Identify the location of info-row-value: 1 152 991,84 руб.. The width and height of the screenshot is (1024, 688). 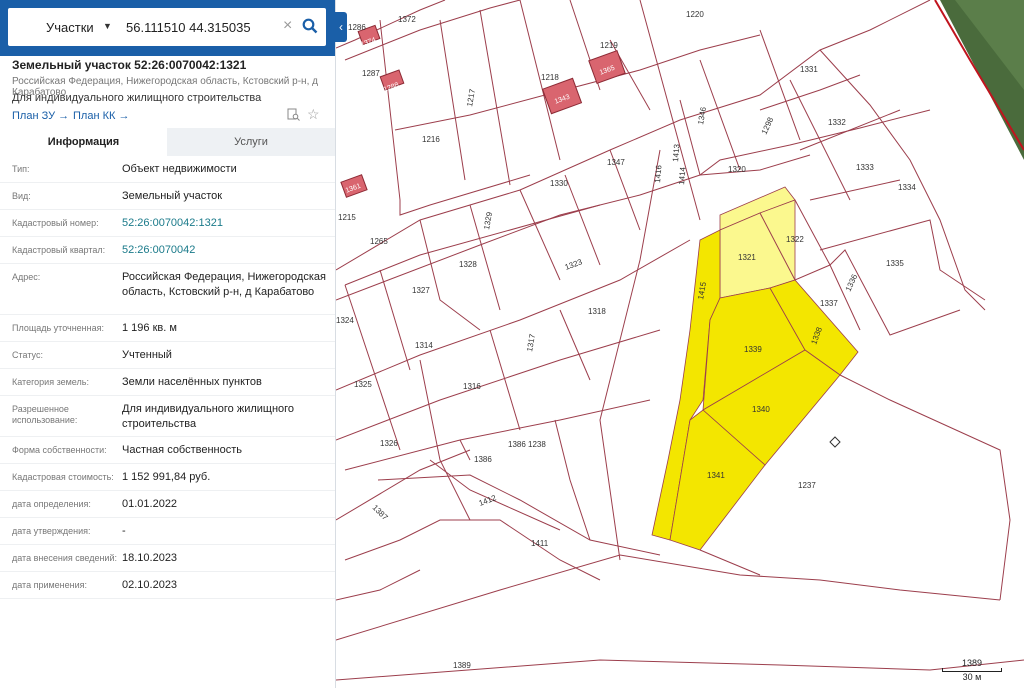
(166, 477).